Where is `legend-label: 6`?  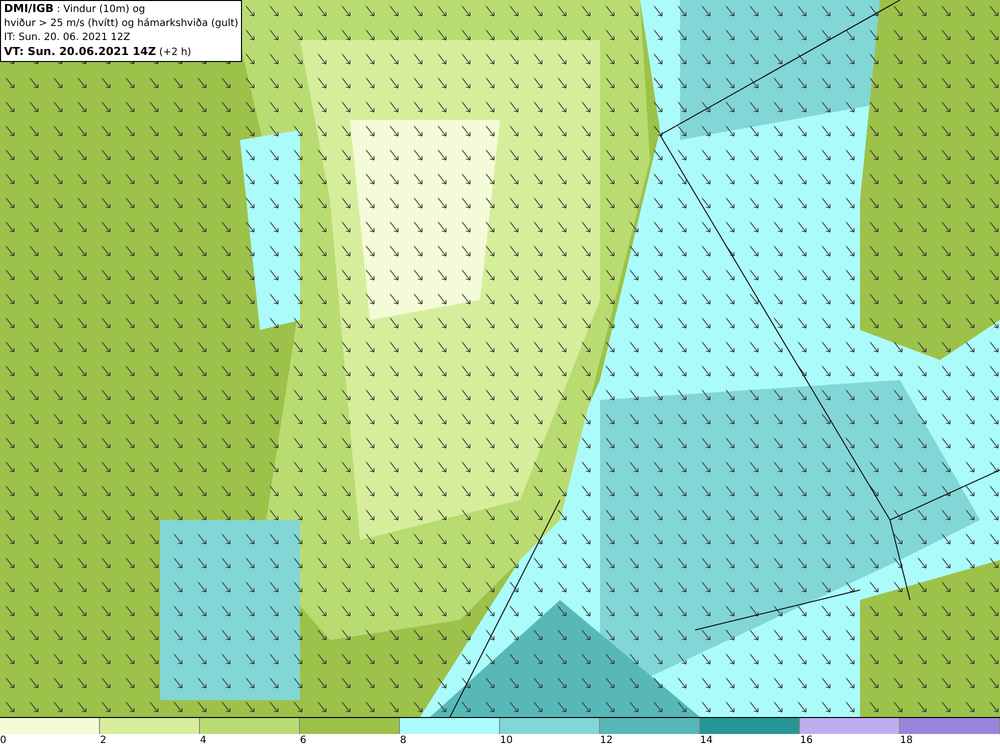
legend-label: 6 is located at coordinates (304, 740).